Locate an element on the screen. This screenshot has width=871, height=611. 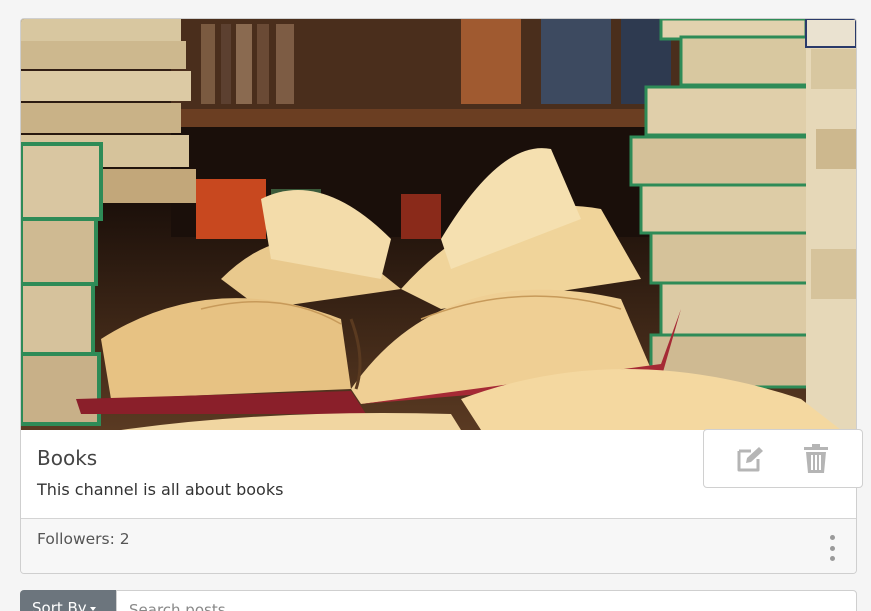
more-options-icon is located at coordinates (832, 548).